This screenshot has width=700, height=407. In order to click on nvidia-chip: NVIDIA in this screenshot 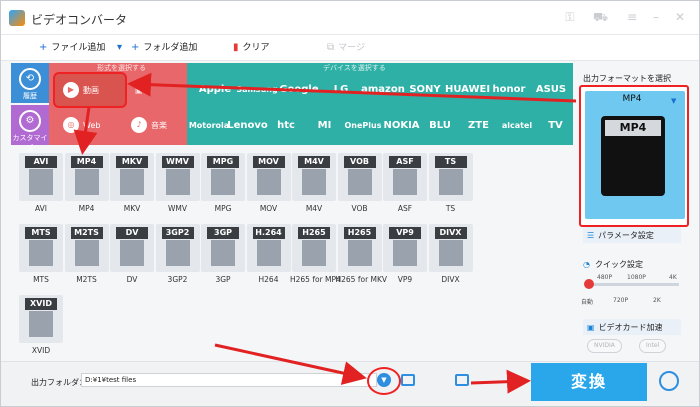, I will do `click(604, 346)`.